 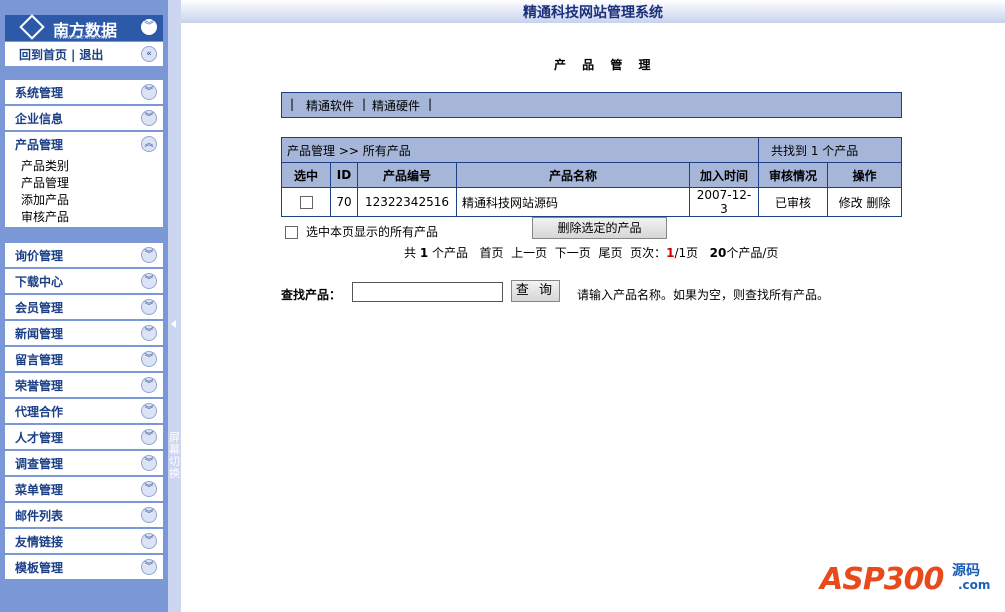 What do you see at coordinates (724, 175) in the screenshot?
I see `column-header: 加入时间` at bounding box center [724, 175].